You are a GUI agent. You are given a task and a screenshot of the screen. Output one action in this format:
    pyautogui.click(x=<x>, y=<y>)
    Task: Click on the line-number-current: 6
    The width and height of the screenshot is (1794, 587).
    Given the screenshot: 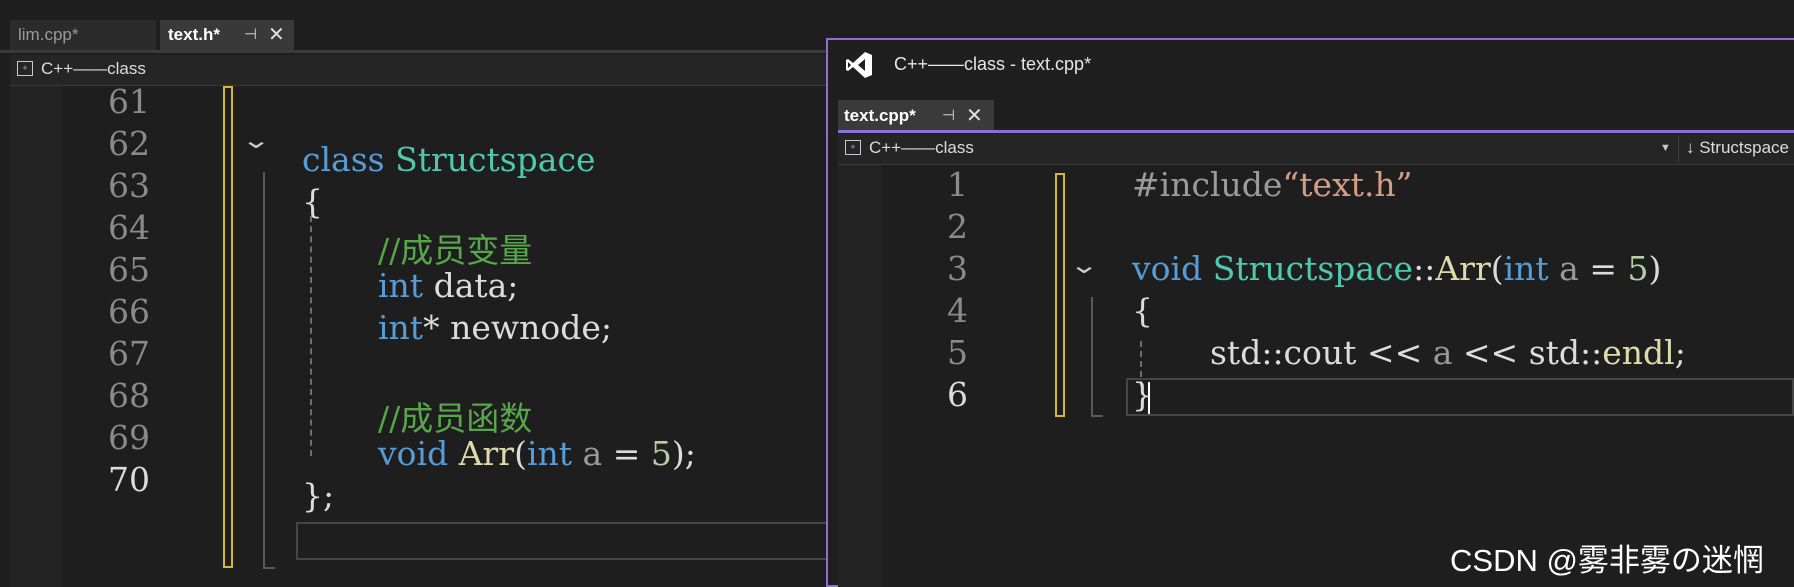 What is the action you would take?
    pyautogui.click(x=957, y=394)
    